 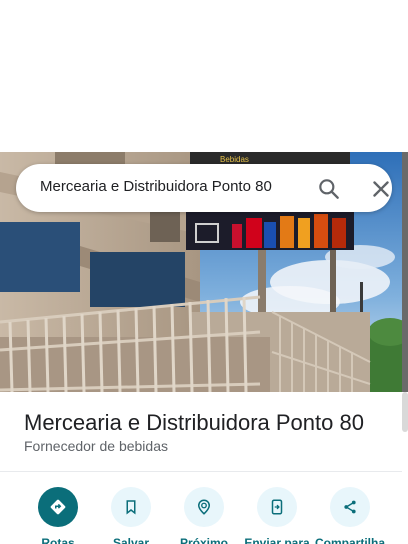 What do you see at coordinates (194, 422) in the screenshot?
I see `place-title: Mercearia e Distribuidora Ponto 80` at bounding box center [194, 422].